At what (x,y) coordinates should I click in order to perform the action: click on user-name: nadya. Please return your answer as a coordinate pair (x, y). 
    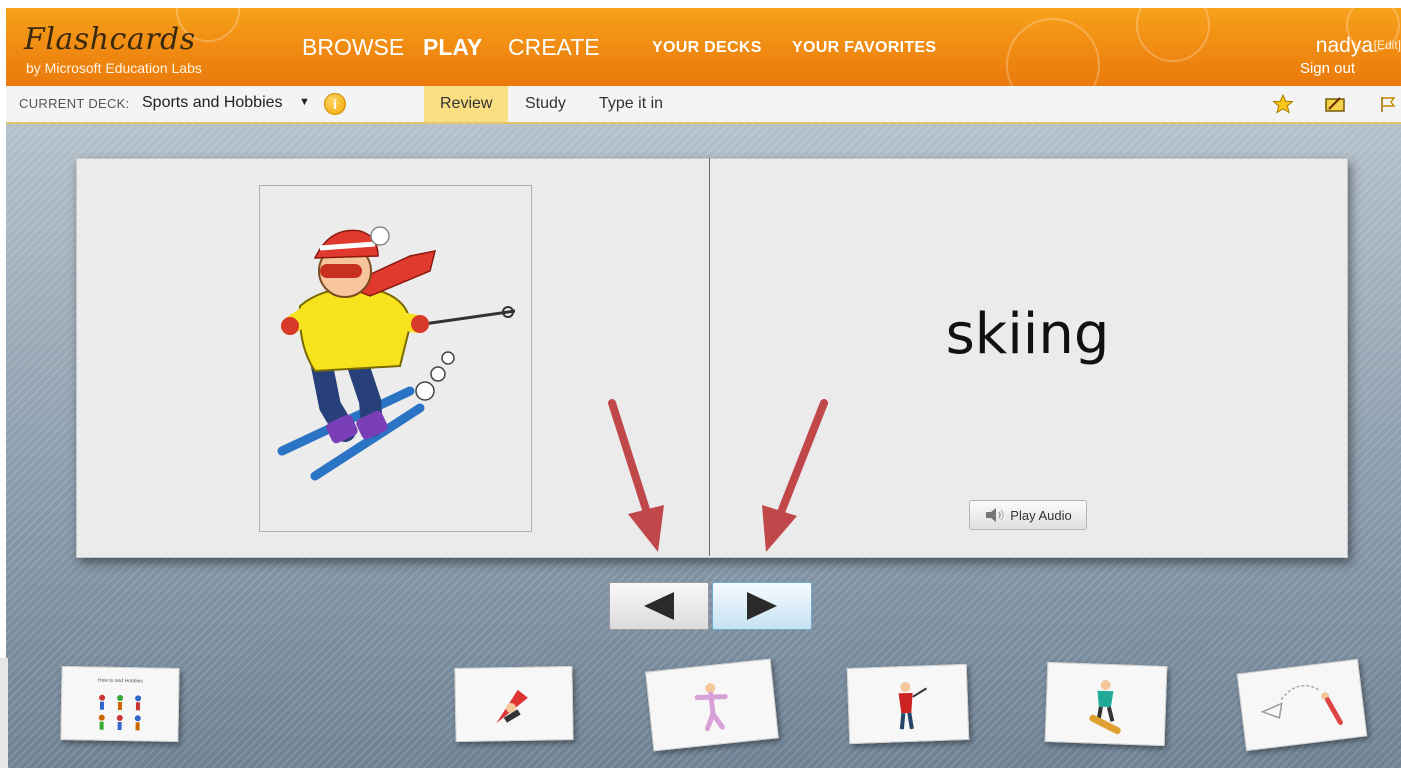
    Looking at the image, I should click on (1344, 45).